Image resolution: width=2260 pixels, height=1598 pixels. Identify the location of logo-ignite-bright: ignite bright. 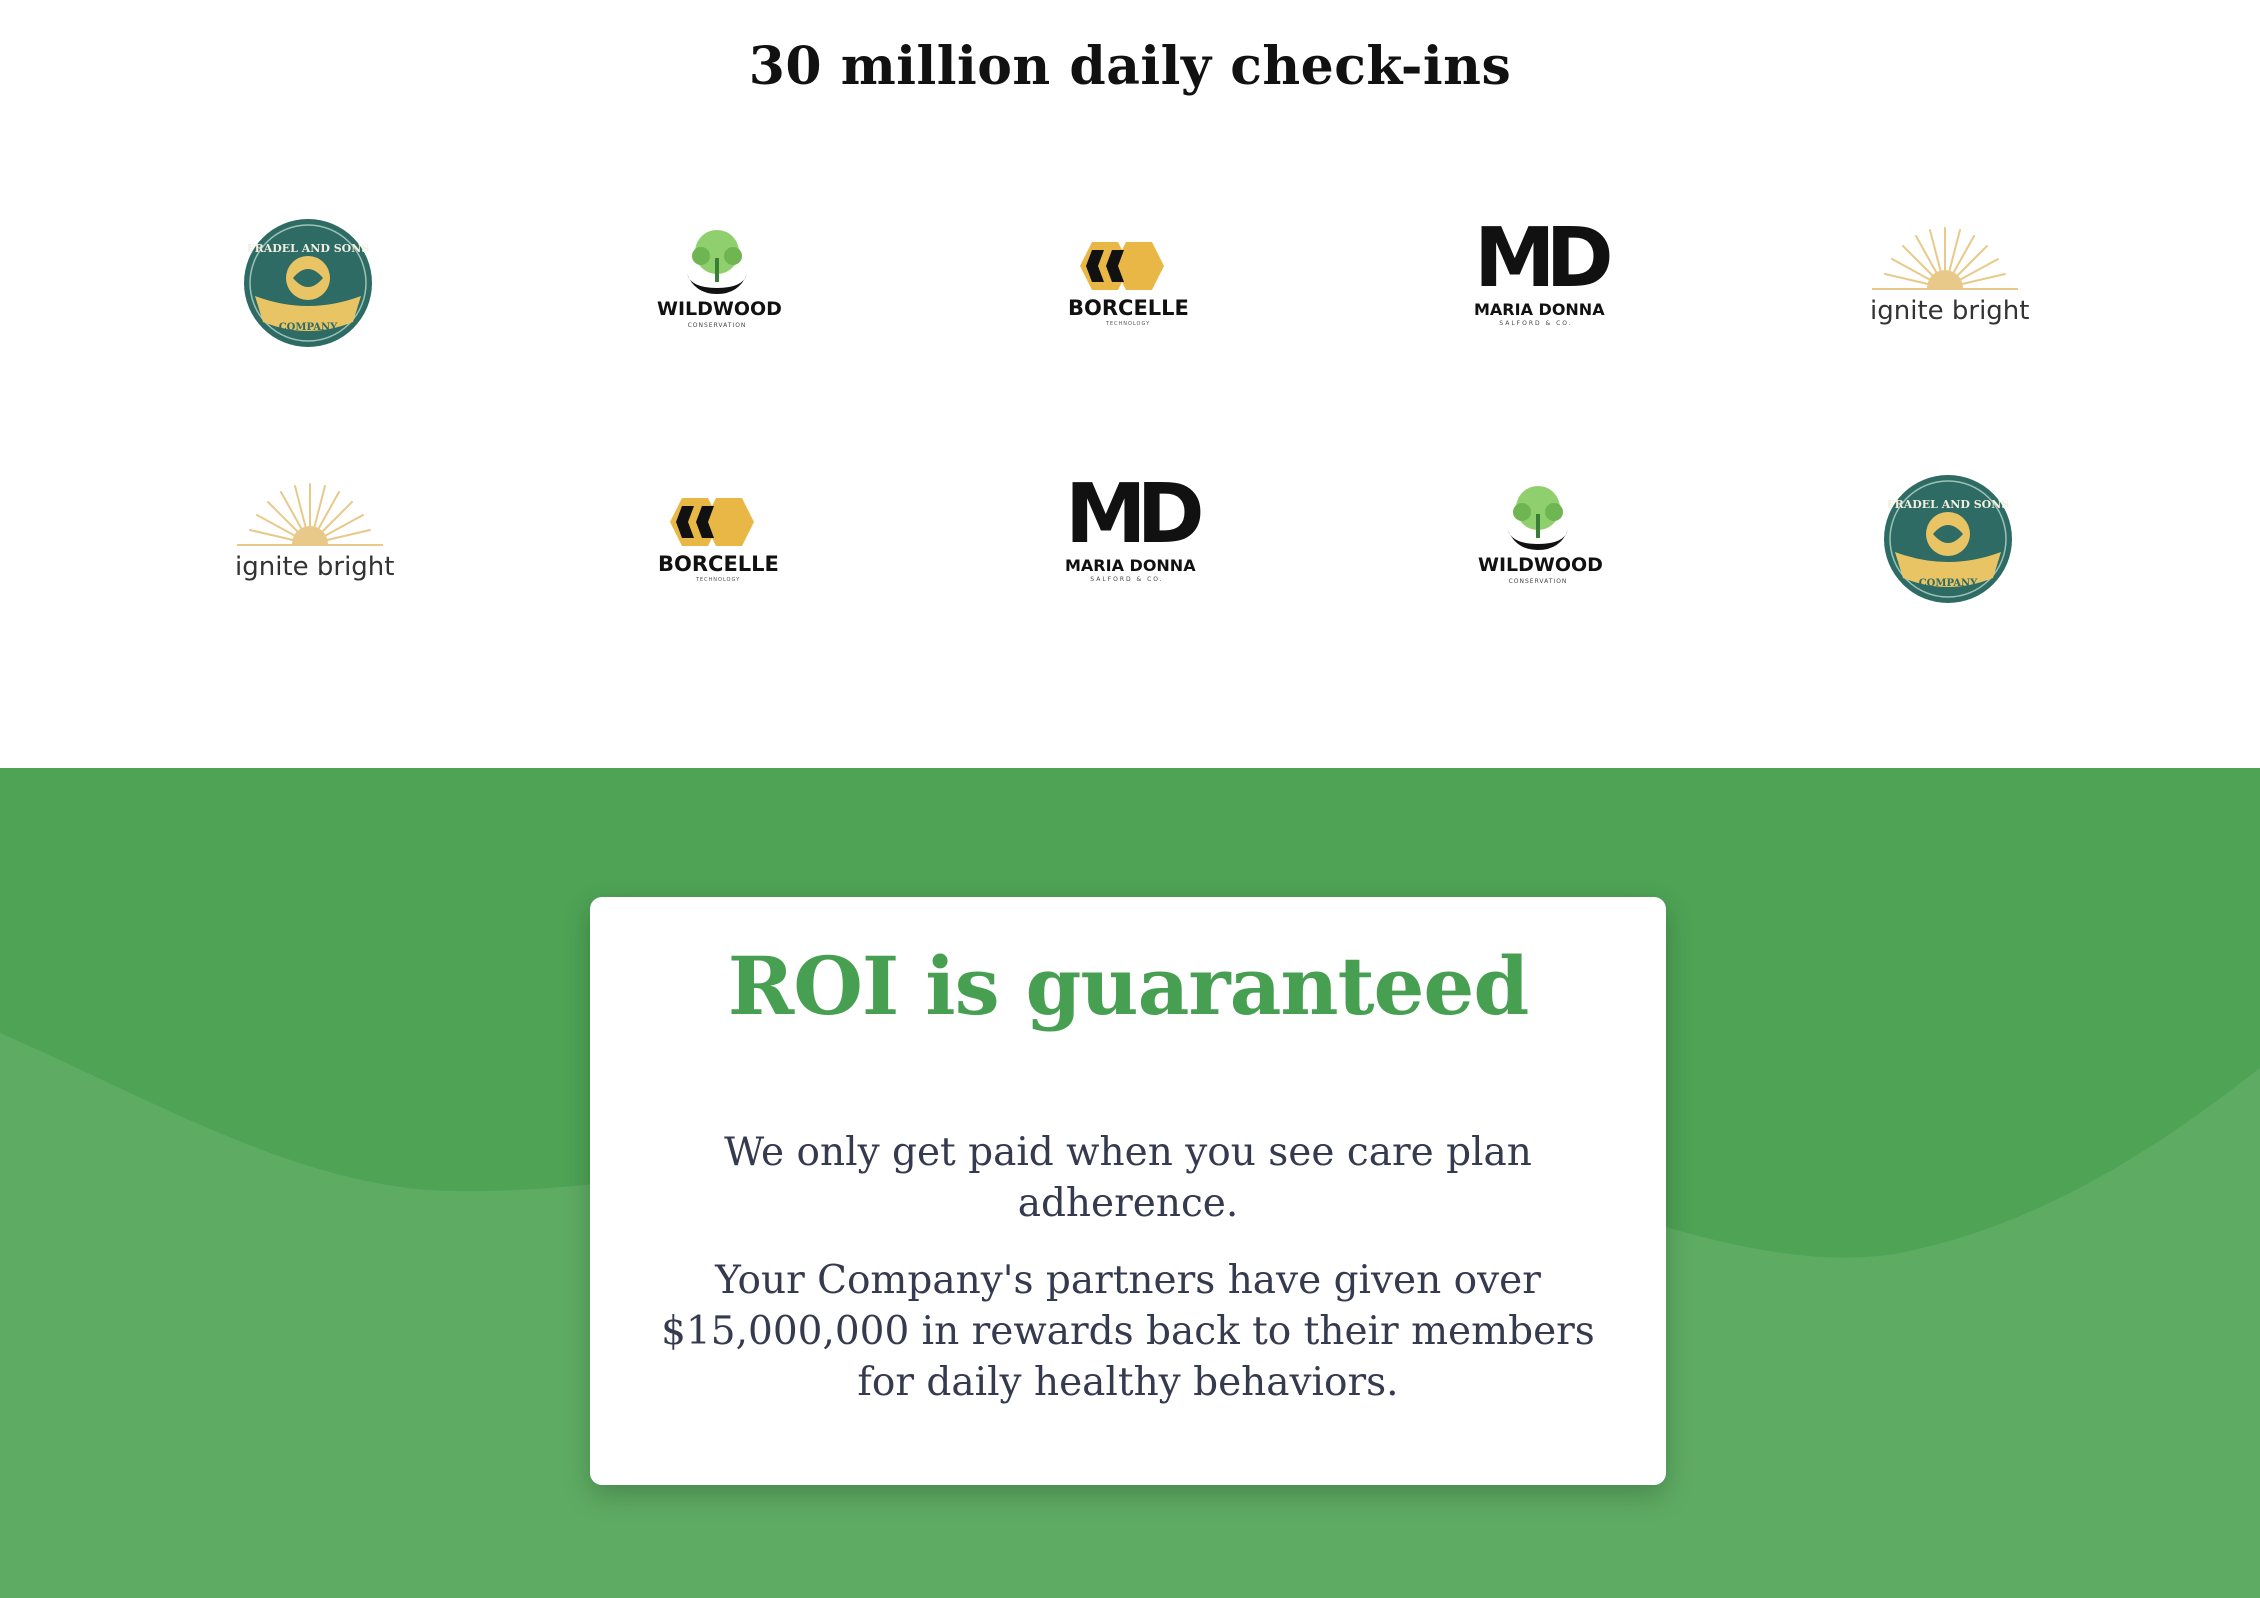
(1950, 281).